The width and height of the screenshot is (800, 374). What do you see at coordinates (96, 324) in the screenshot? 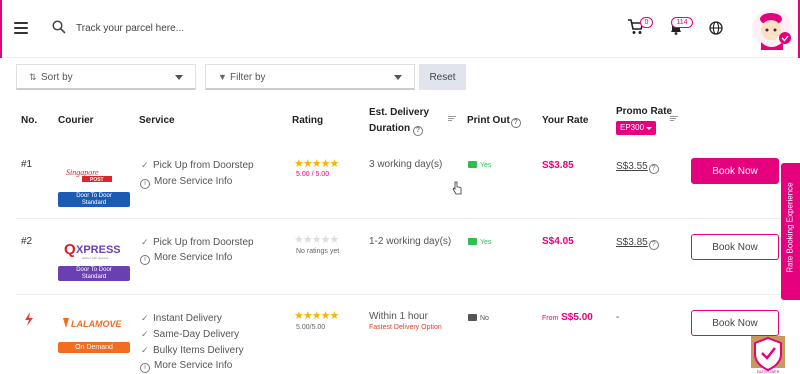
I see `svg-text: LALAMOVE` at bounding box center [96, 324].